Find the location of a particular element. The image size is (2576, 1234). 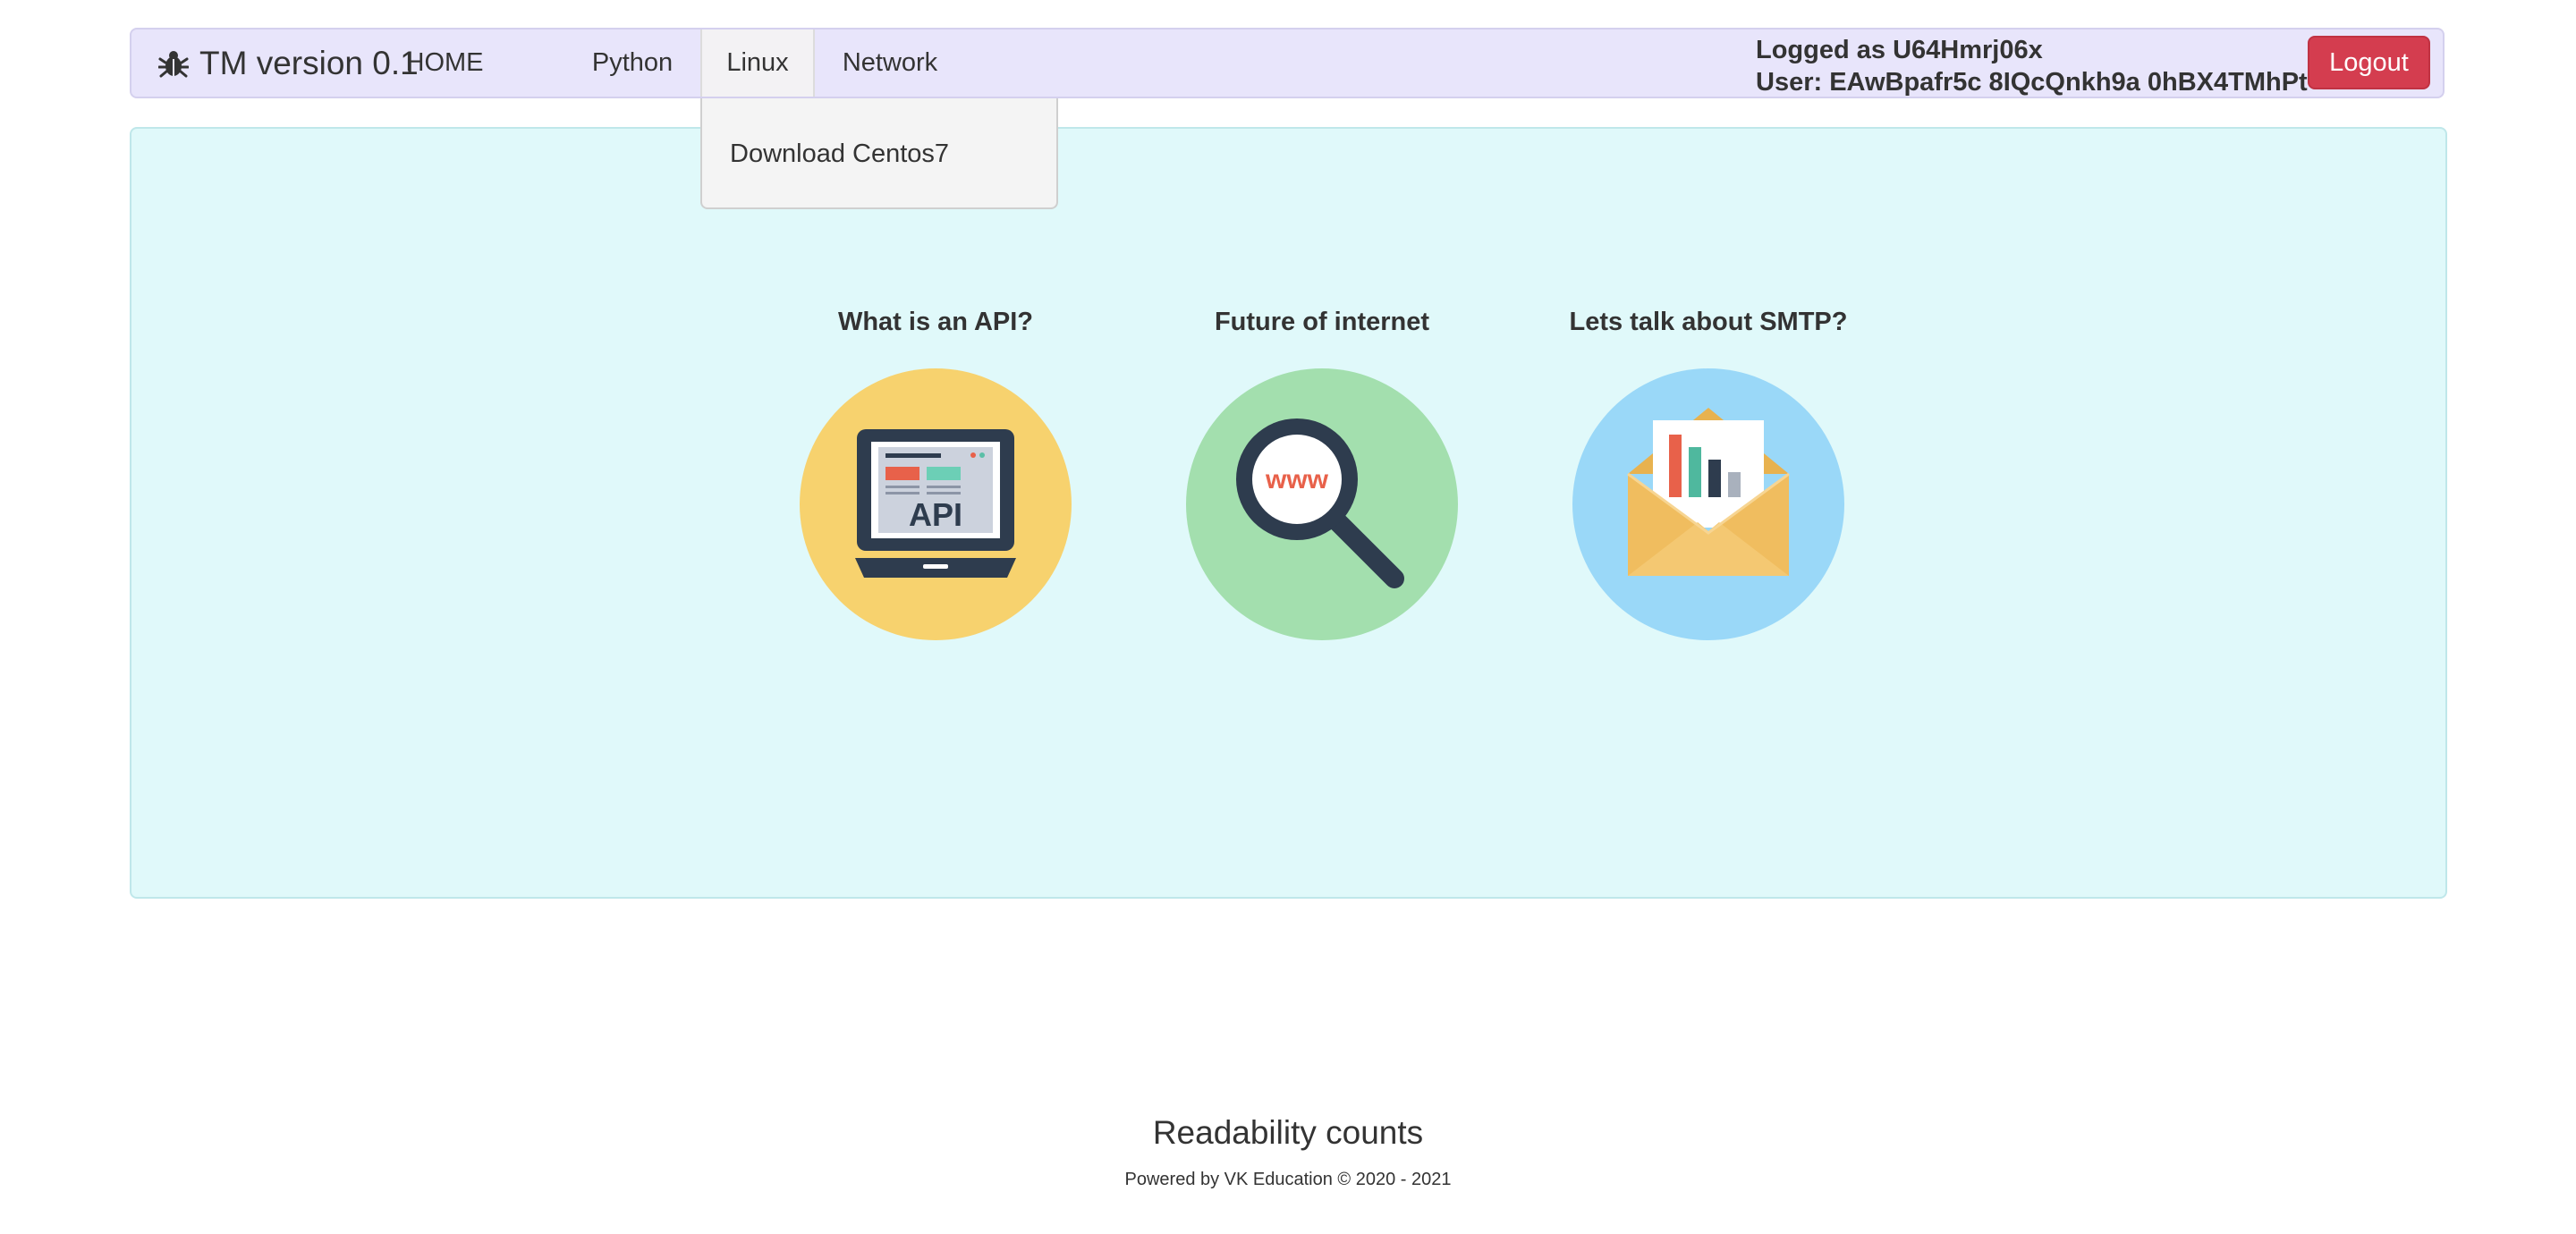

brand-link: TM version 0.1 is located at coordinates (288, 63).